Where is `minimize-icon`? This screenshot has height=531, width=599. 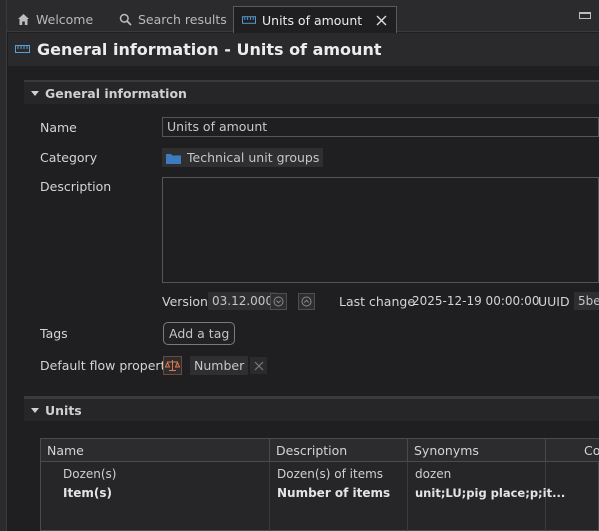 minimize-icon is located at coordinates (585, 15).